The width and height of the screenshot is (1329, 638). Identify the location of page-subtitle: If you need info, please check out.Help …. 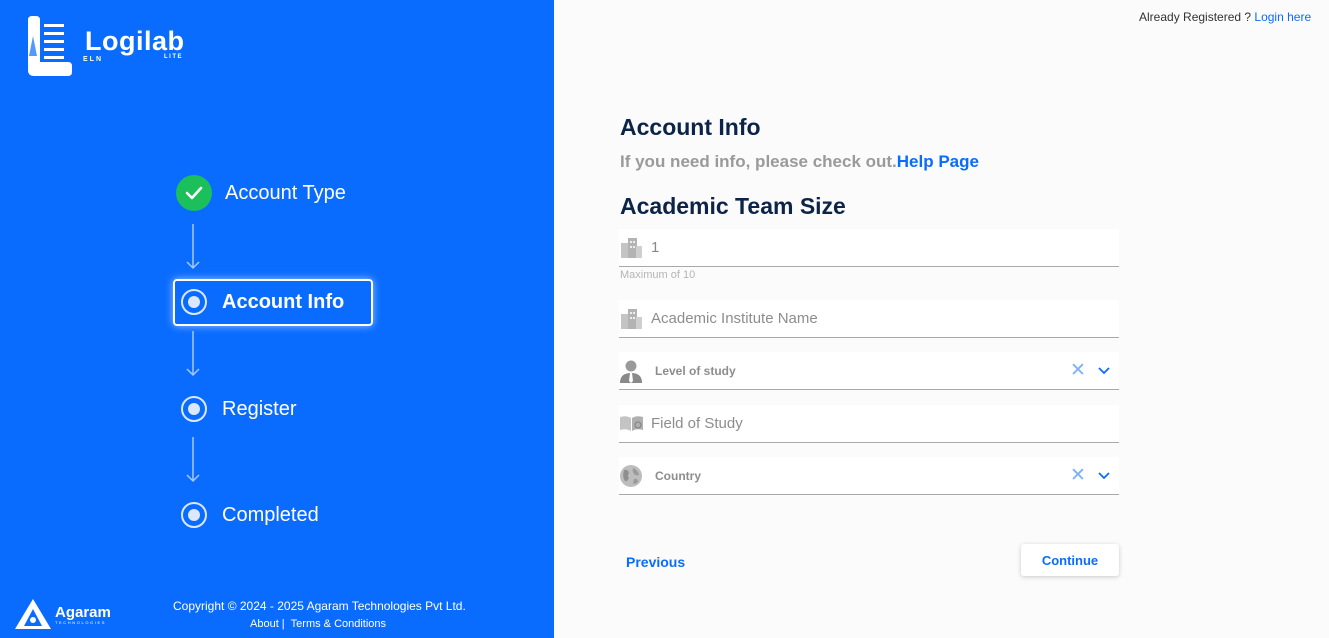
(799, 162).